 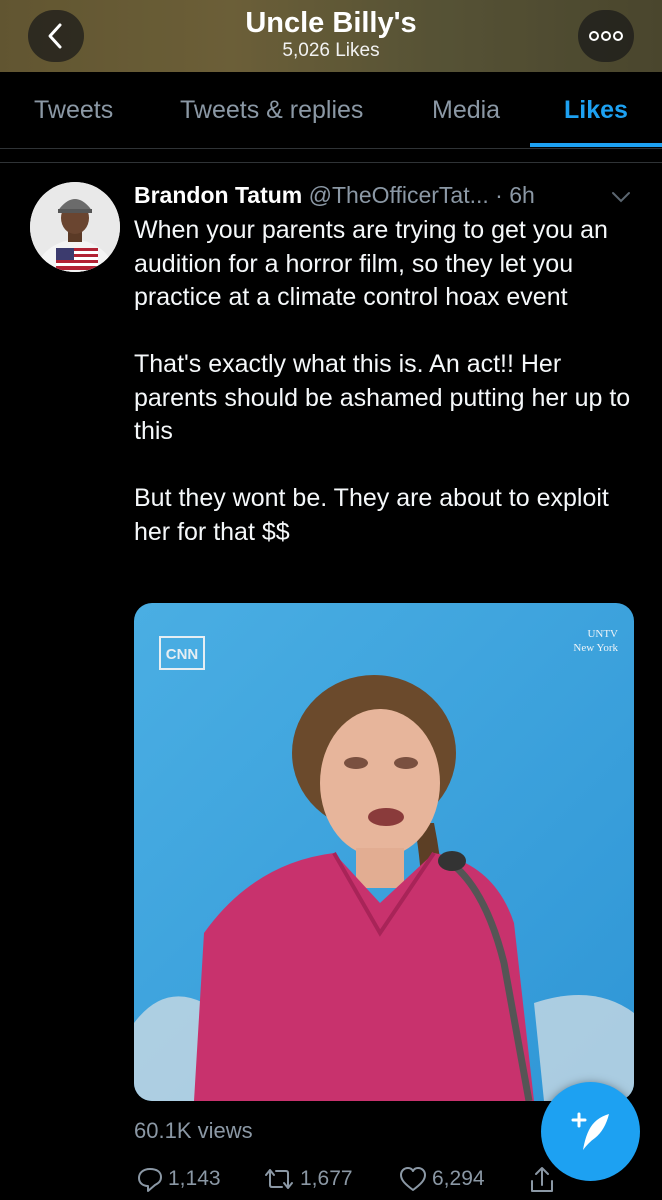 I want to click on share-button, so click(x=544, y=1180).